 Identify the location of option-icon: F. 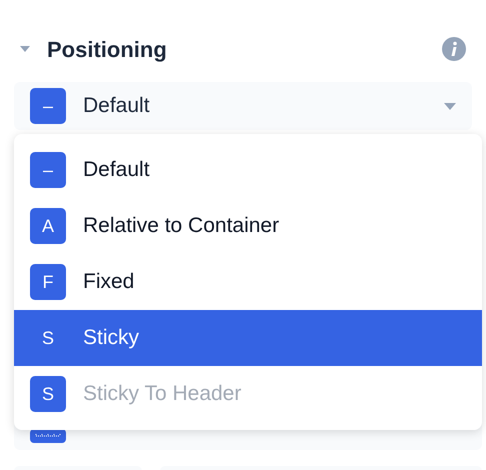
(48, 282).